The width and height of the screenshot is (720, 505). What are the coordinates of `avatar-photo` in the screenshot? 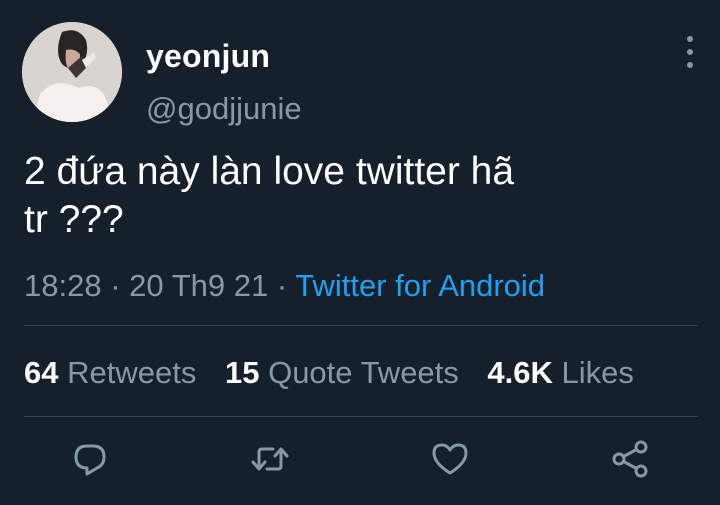 It's located at (72, 72).